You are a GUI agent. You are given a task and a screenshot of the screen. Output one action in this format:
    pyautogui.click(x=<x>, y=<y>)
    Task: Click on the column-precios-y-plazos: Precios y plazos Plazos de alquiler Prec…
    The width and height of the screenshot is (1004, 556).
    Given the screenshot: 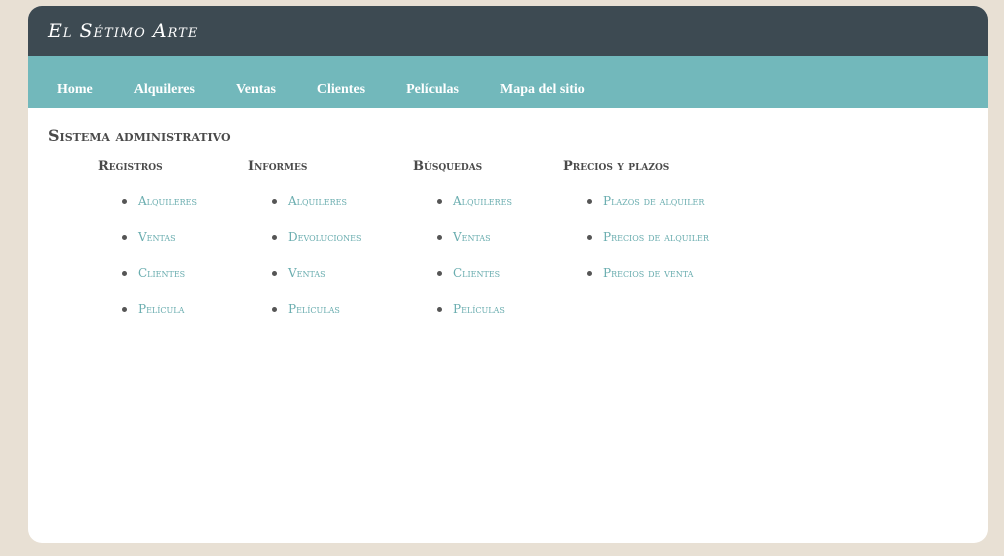 What is the action you would take?
    pyautogui.click(x=636, y=230)
    